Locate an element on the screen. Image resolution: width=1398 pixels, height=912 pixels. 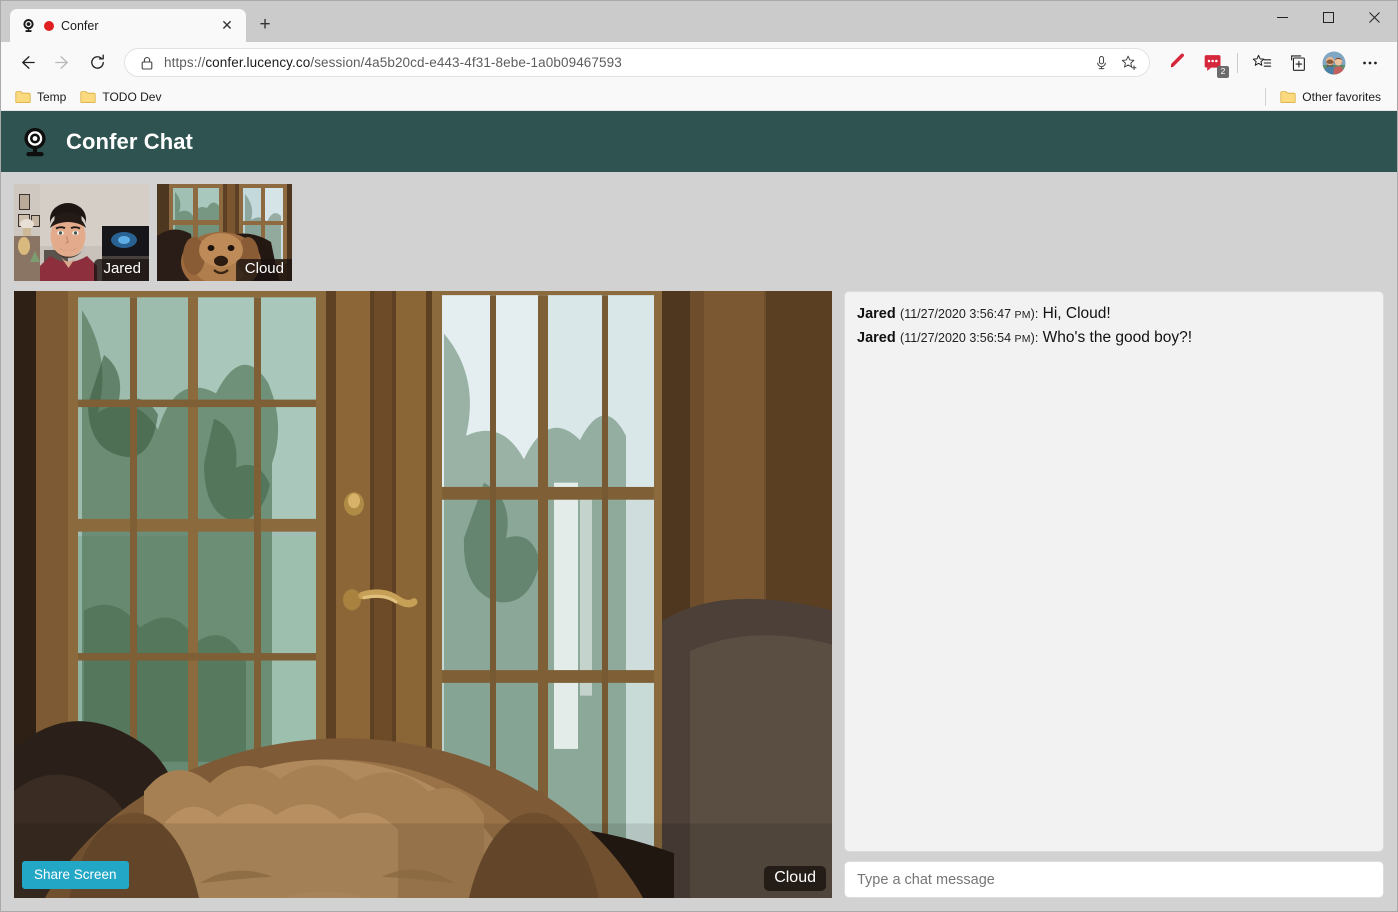
minimize-button is located at coordinates (1282, 17).